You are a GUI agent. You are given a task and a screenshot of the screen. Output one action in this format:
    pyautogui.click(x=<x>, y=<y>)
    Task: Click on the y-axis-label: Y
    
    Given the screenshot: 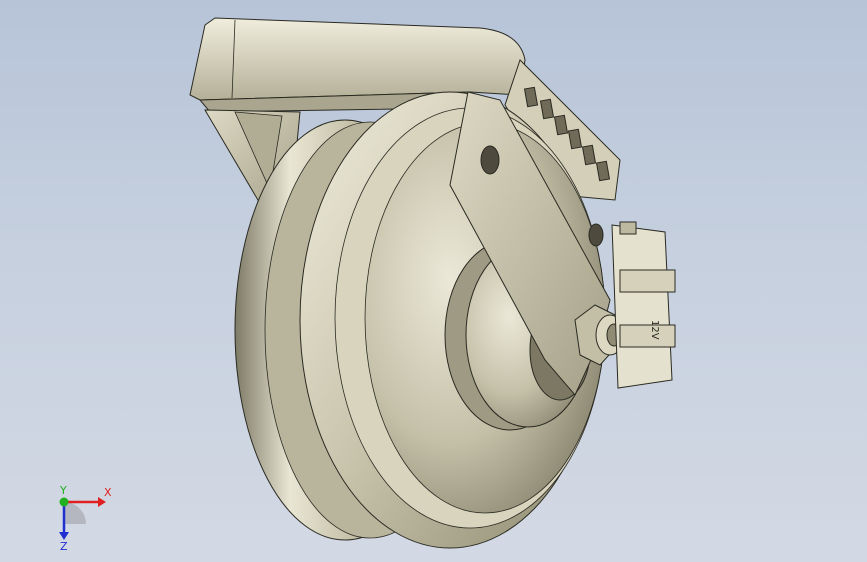 What is the action you would take?
    pyautogui.click(x=63, y=490)
    